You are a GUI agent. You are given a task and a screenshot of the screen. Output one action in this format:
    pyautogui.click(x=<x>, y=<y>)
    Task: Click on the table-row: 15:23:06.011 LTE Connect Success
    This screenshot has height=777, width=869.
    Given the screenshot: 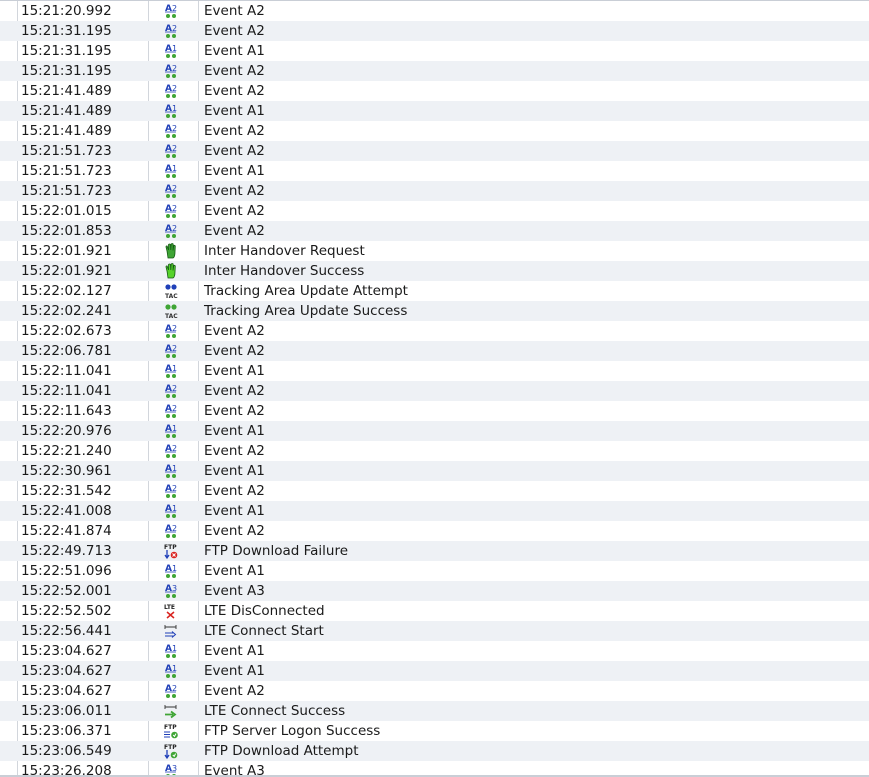 What is the action you would take?
    pyautogui.click(x=434, y=711)
    